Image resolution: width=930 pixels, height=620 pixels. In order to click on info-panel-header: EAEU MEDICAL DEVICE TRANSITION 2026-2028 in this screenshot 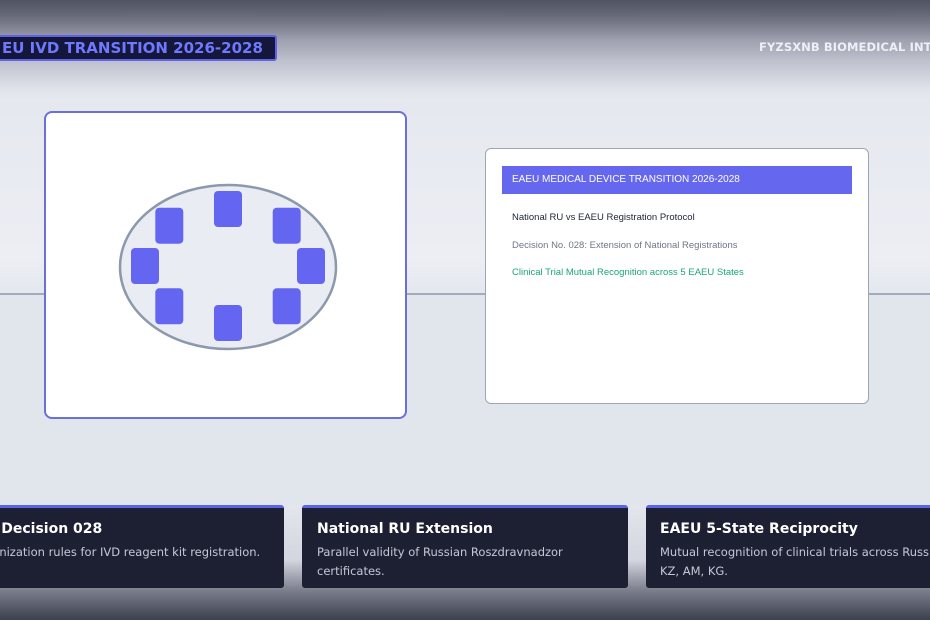, I will do `click(677, 180)`.